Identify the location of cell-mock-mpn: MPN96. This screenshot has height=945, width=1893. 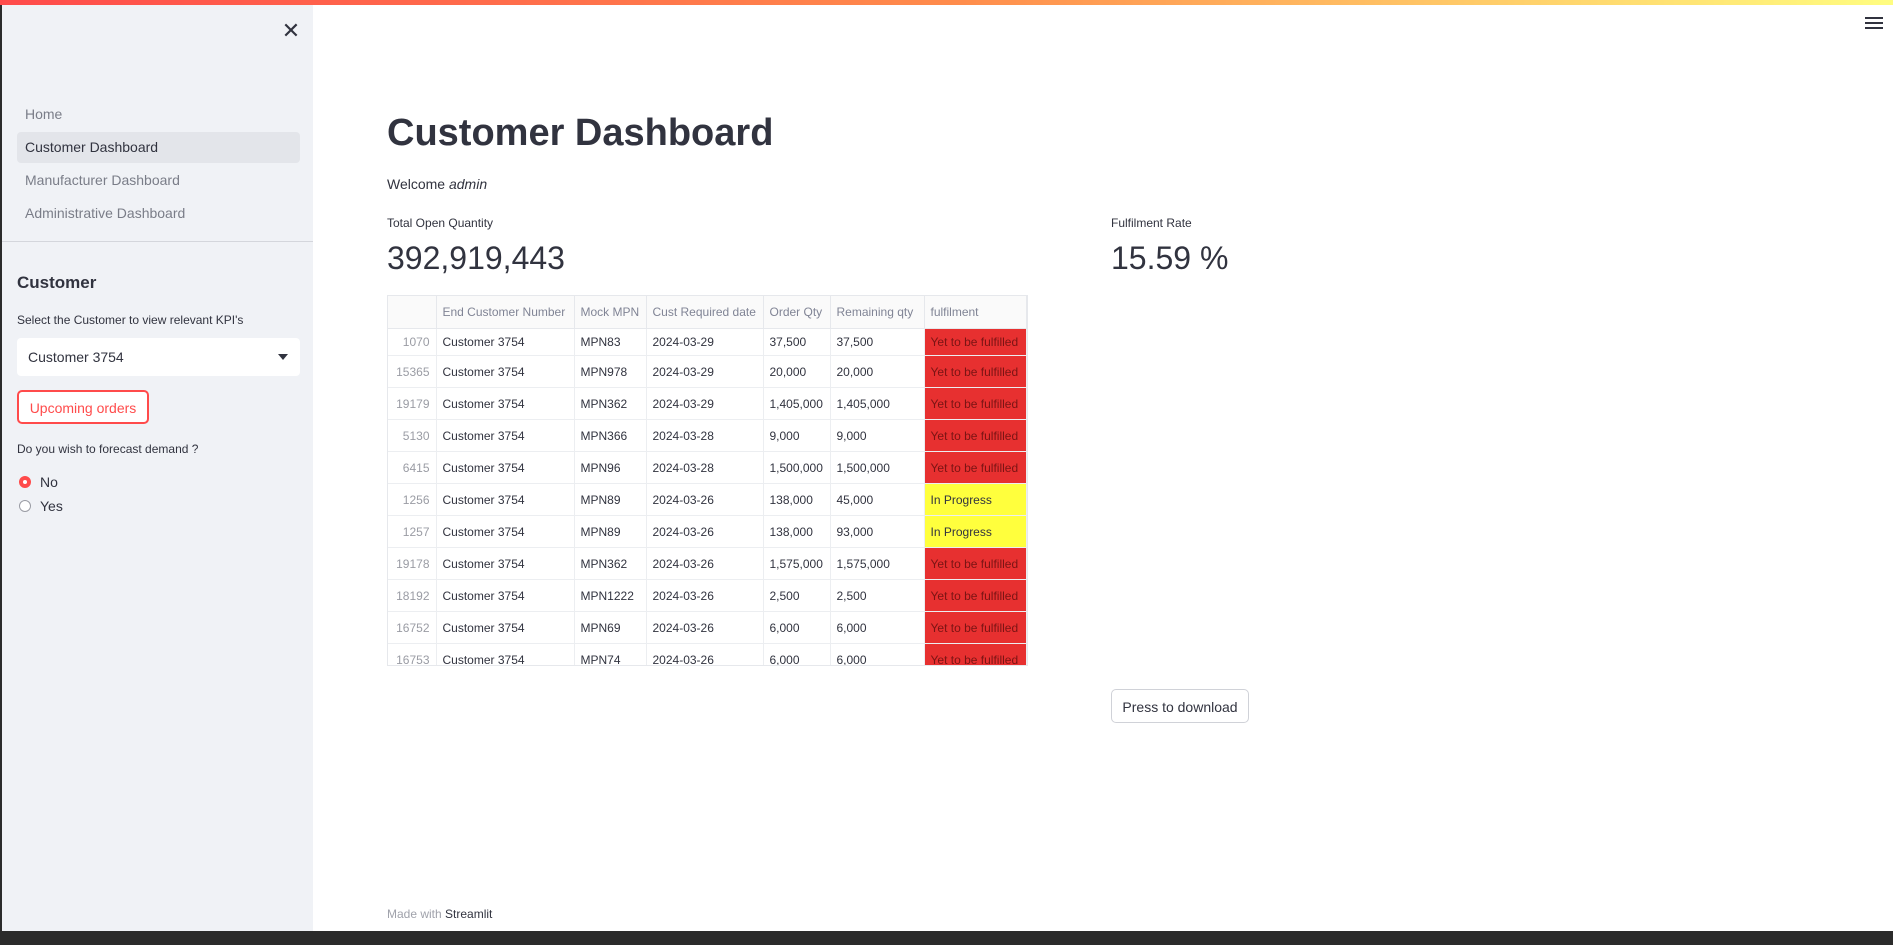
(610, 467).